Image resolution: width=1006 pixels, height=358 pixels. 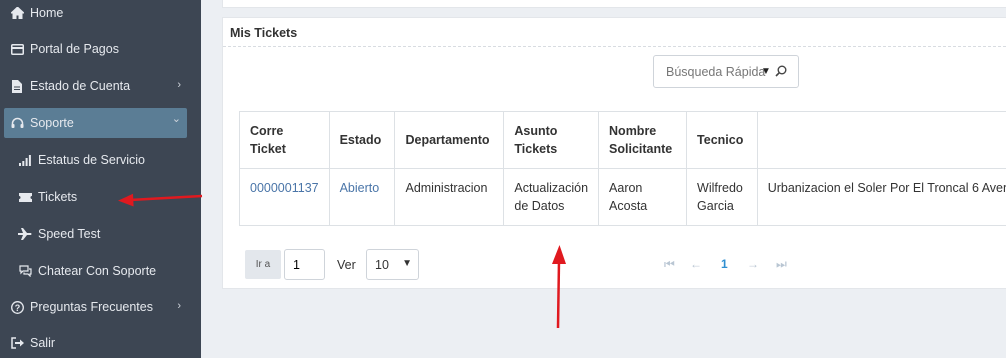 What do you see at coordinates (69, 234) in the screenshot?
I see `sidebar-item-label: Speed Test` at bounding box center [69, 234].